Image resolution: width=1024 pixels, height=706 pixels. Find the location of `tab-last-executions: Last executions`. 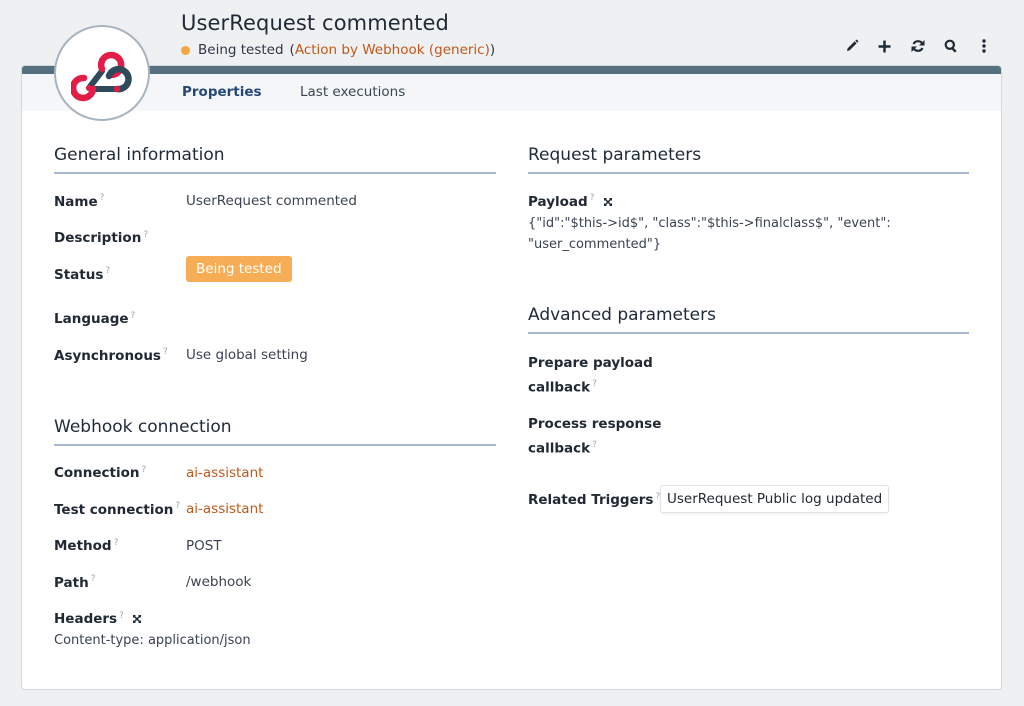

tab-last-executions: Last executions is located at coordinates (352, 92).